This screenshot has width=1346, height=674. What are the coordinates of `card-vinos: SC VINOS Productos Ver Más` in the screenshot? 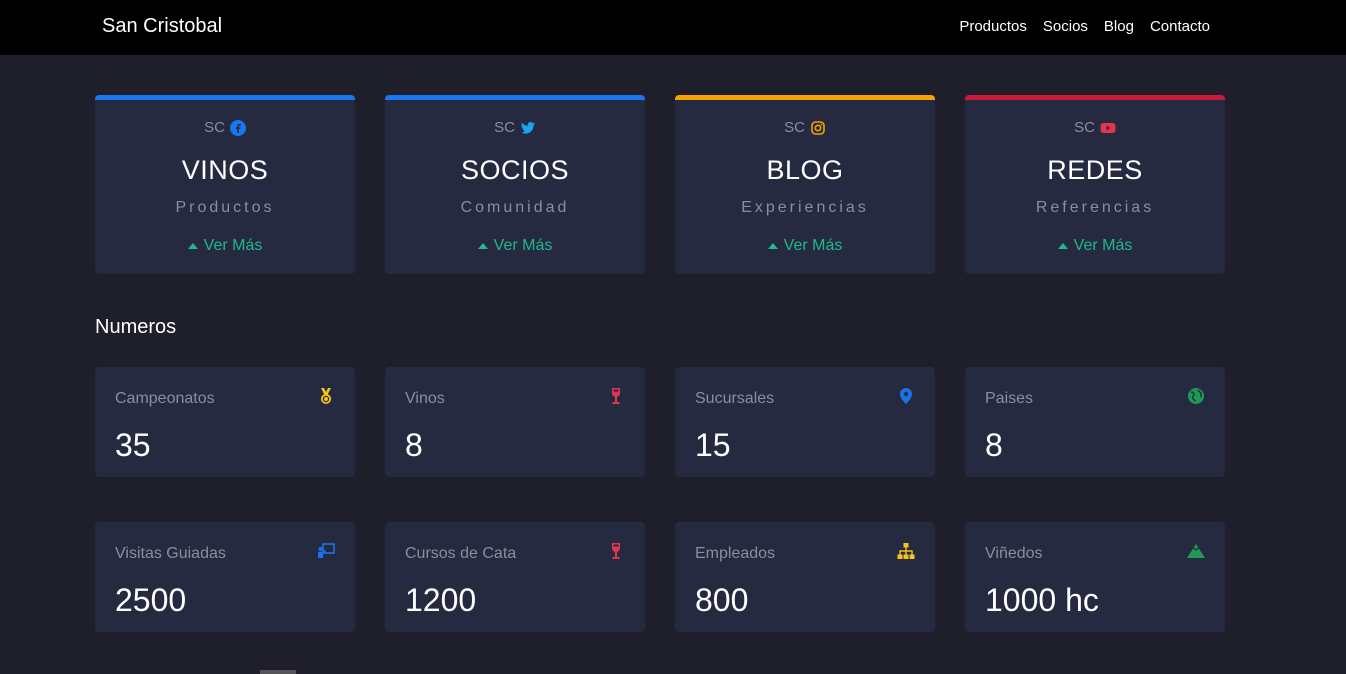 It's located at (225, 184).